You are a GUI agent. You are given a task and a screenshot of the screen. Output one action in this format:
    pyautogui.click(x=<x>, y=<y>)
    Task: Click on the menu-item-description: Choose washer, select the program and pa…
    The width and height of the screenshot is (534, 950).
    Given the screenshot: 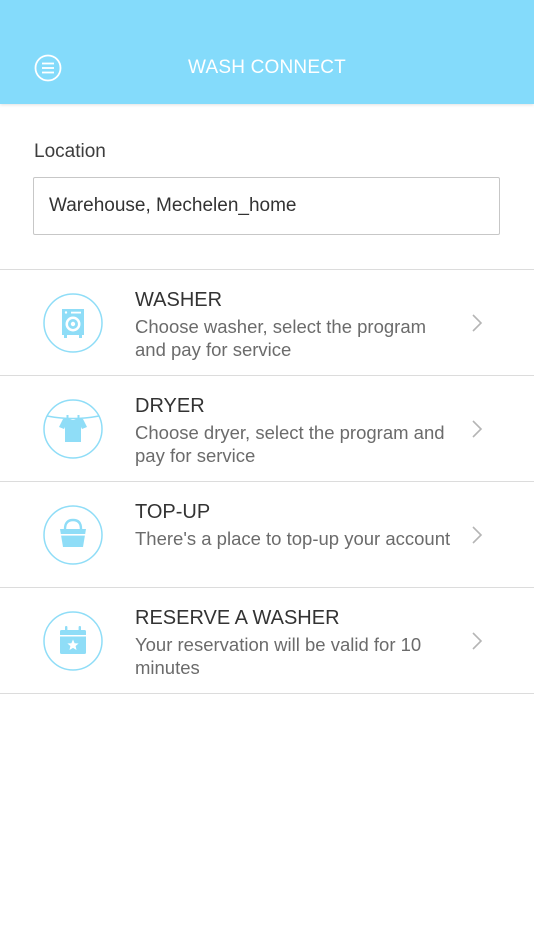 What is the action you would take?
    pyautogui.click(x=281, y=338)
    